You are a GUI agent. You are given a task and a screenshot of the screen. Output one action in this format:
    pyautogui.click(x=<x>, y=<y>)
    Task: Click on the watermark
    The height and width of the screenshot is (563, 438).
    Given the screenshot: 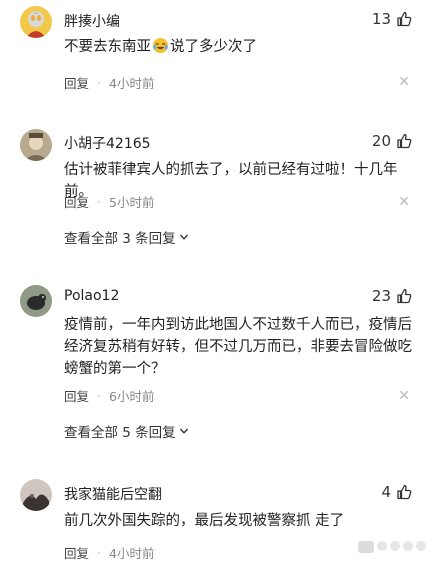 What is the action you would take?
    pyautogui.click(x=392, y=547)
    